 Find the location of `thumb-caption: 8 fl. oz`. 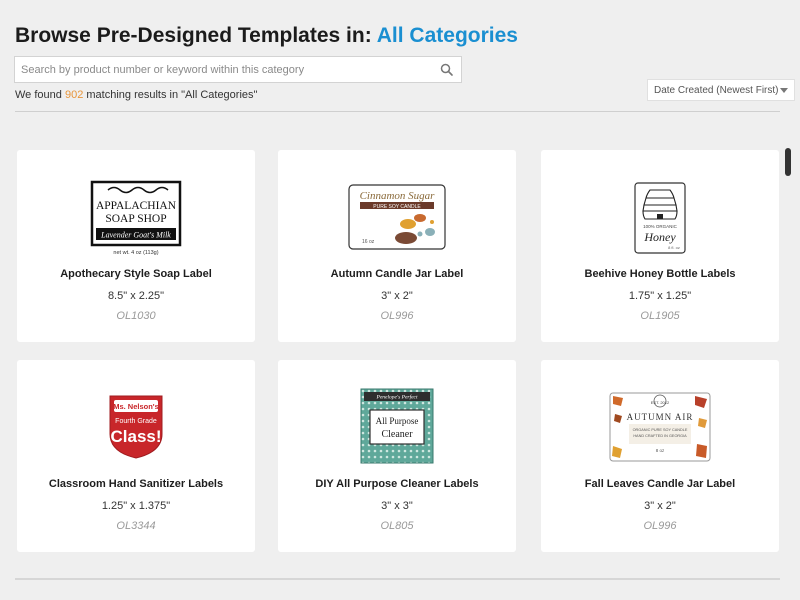

thumb-caption: 8 fl. oz is located at coordinates (674, 247).